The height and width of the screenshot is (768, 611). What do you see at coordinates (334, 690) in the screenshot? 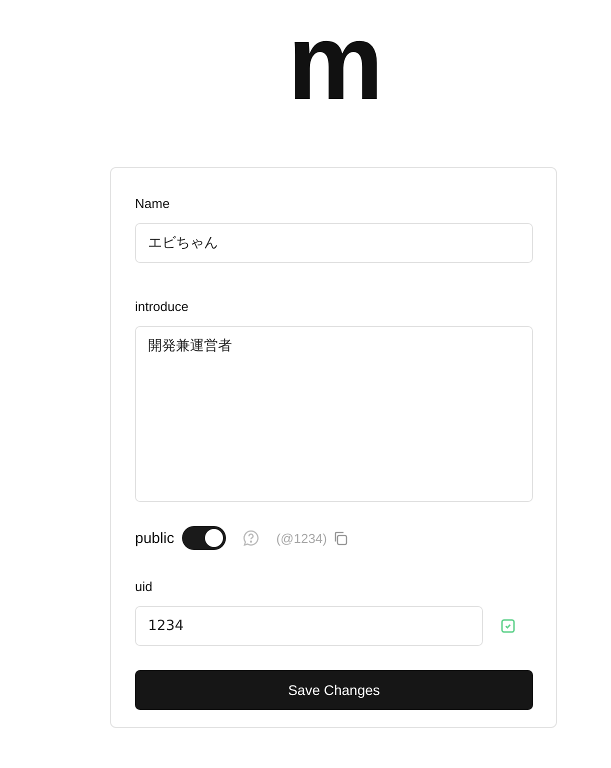
I see `save-button: Save Changes` at bounding box center [334, 690].